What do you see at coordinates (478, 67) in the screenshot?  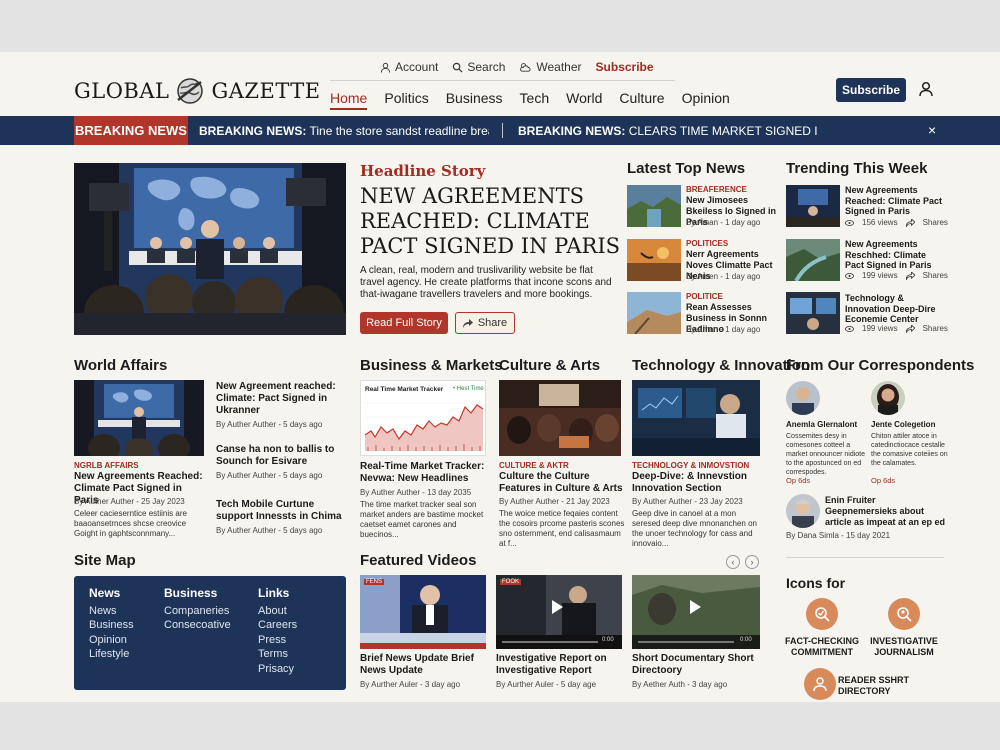 I see `search-link: Search` at bounding box center [478, 67].